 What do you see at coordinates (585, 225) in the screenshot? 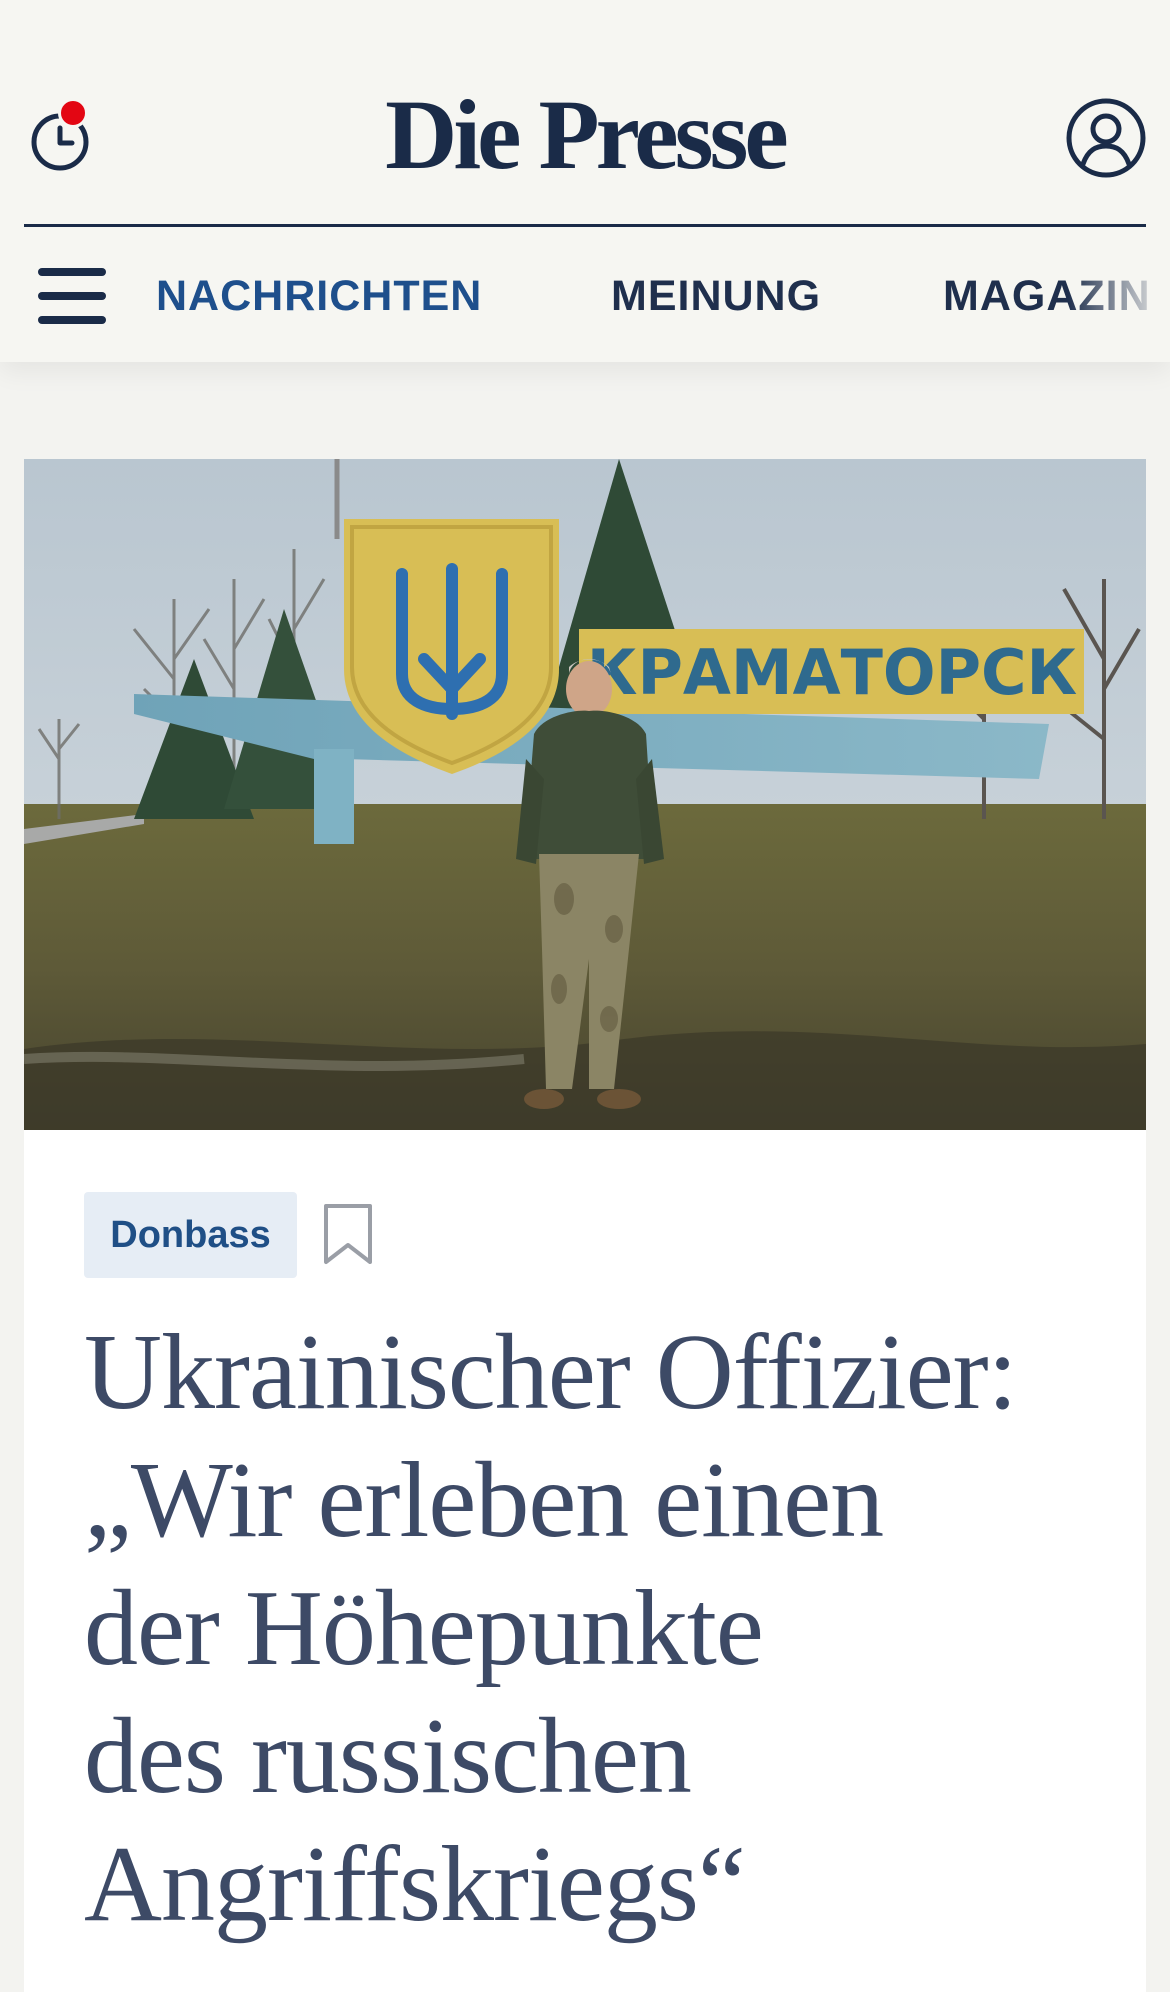
I see `header-divider` at bounding box center [585, 225].